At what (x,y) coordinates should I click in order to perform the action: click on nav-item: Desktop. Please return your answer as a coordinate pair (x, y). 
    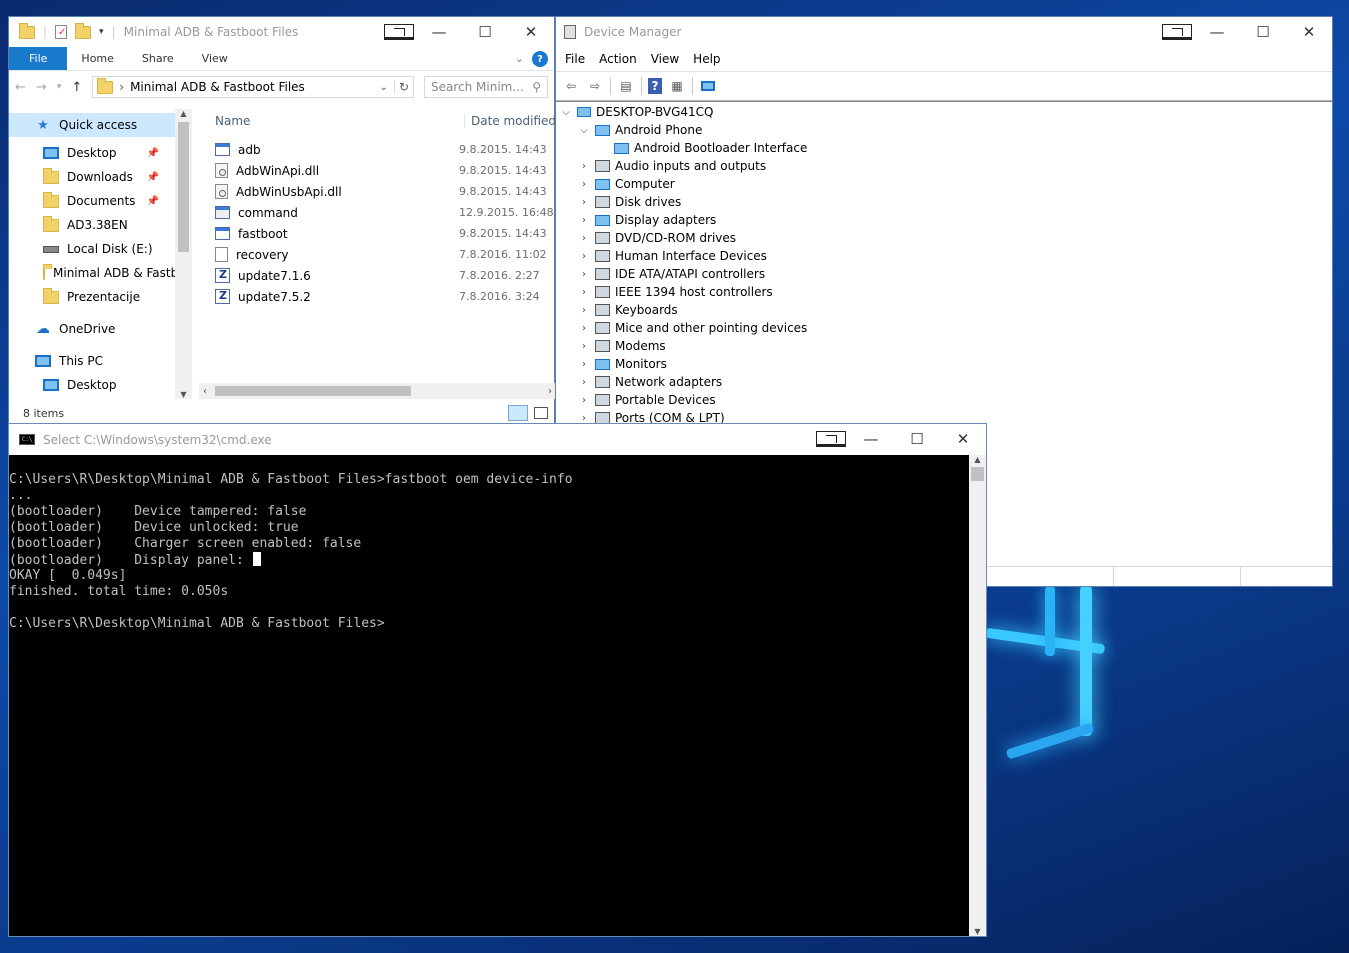
    Looking at the image, I should click on (92, 385).